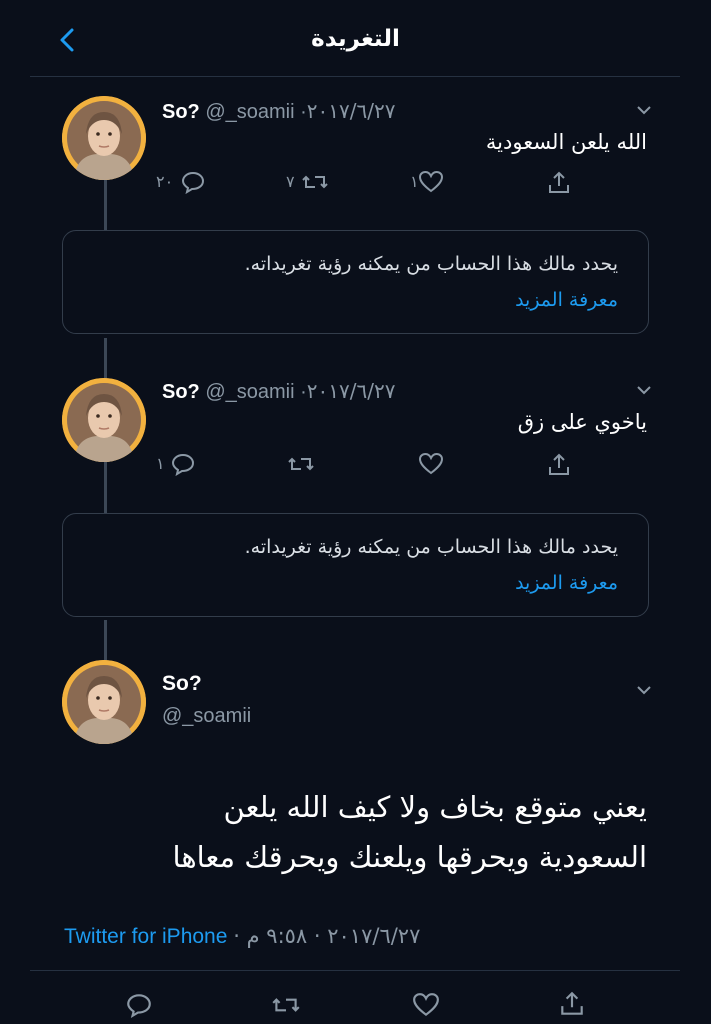  What do you see at coordinates (566, 142) in the screenshot?
I see `tweet-text: الله يلعن السعودية` at bounding box center [566, 142].